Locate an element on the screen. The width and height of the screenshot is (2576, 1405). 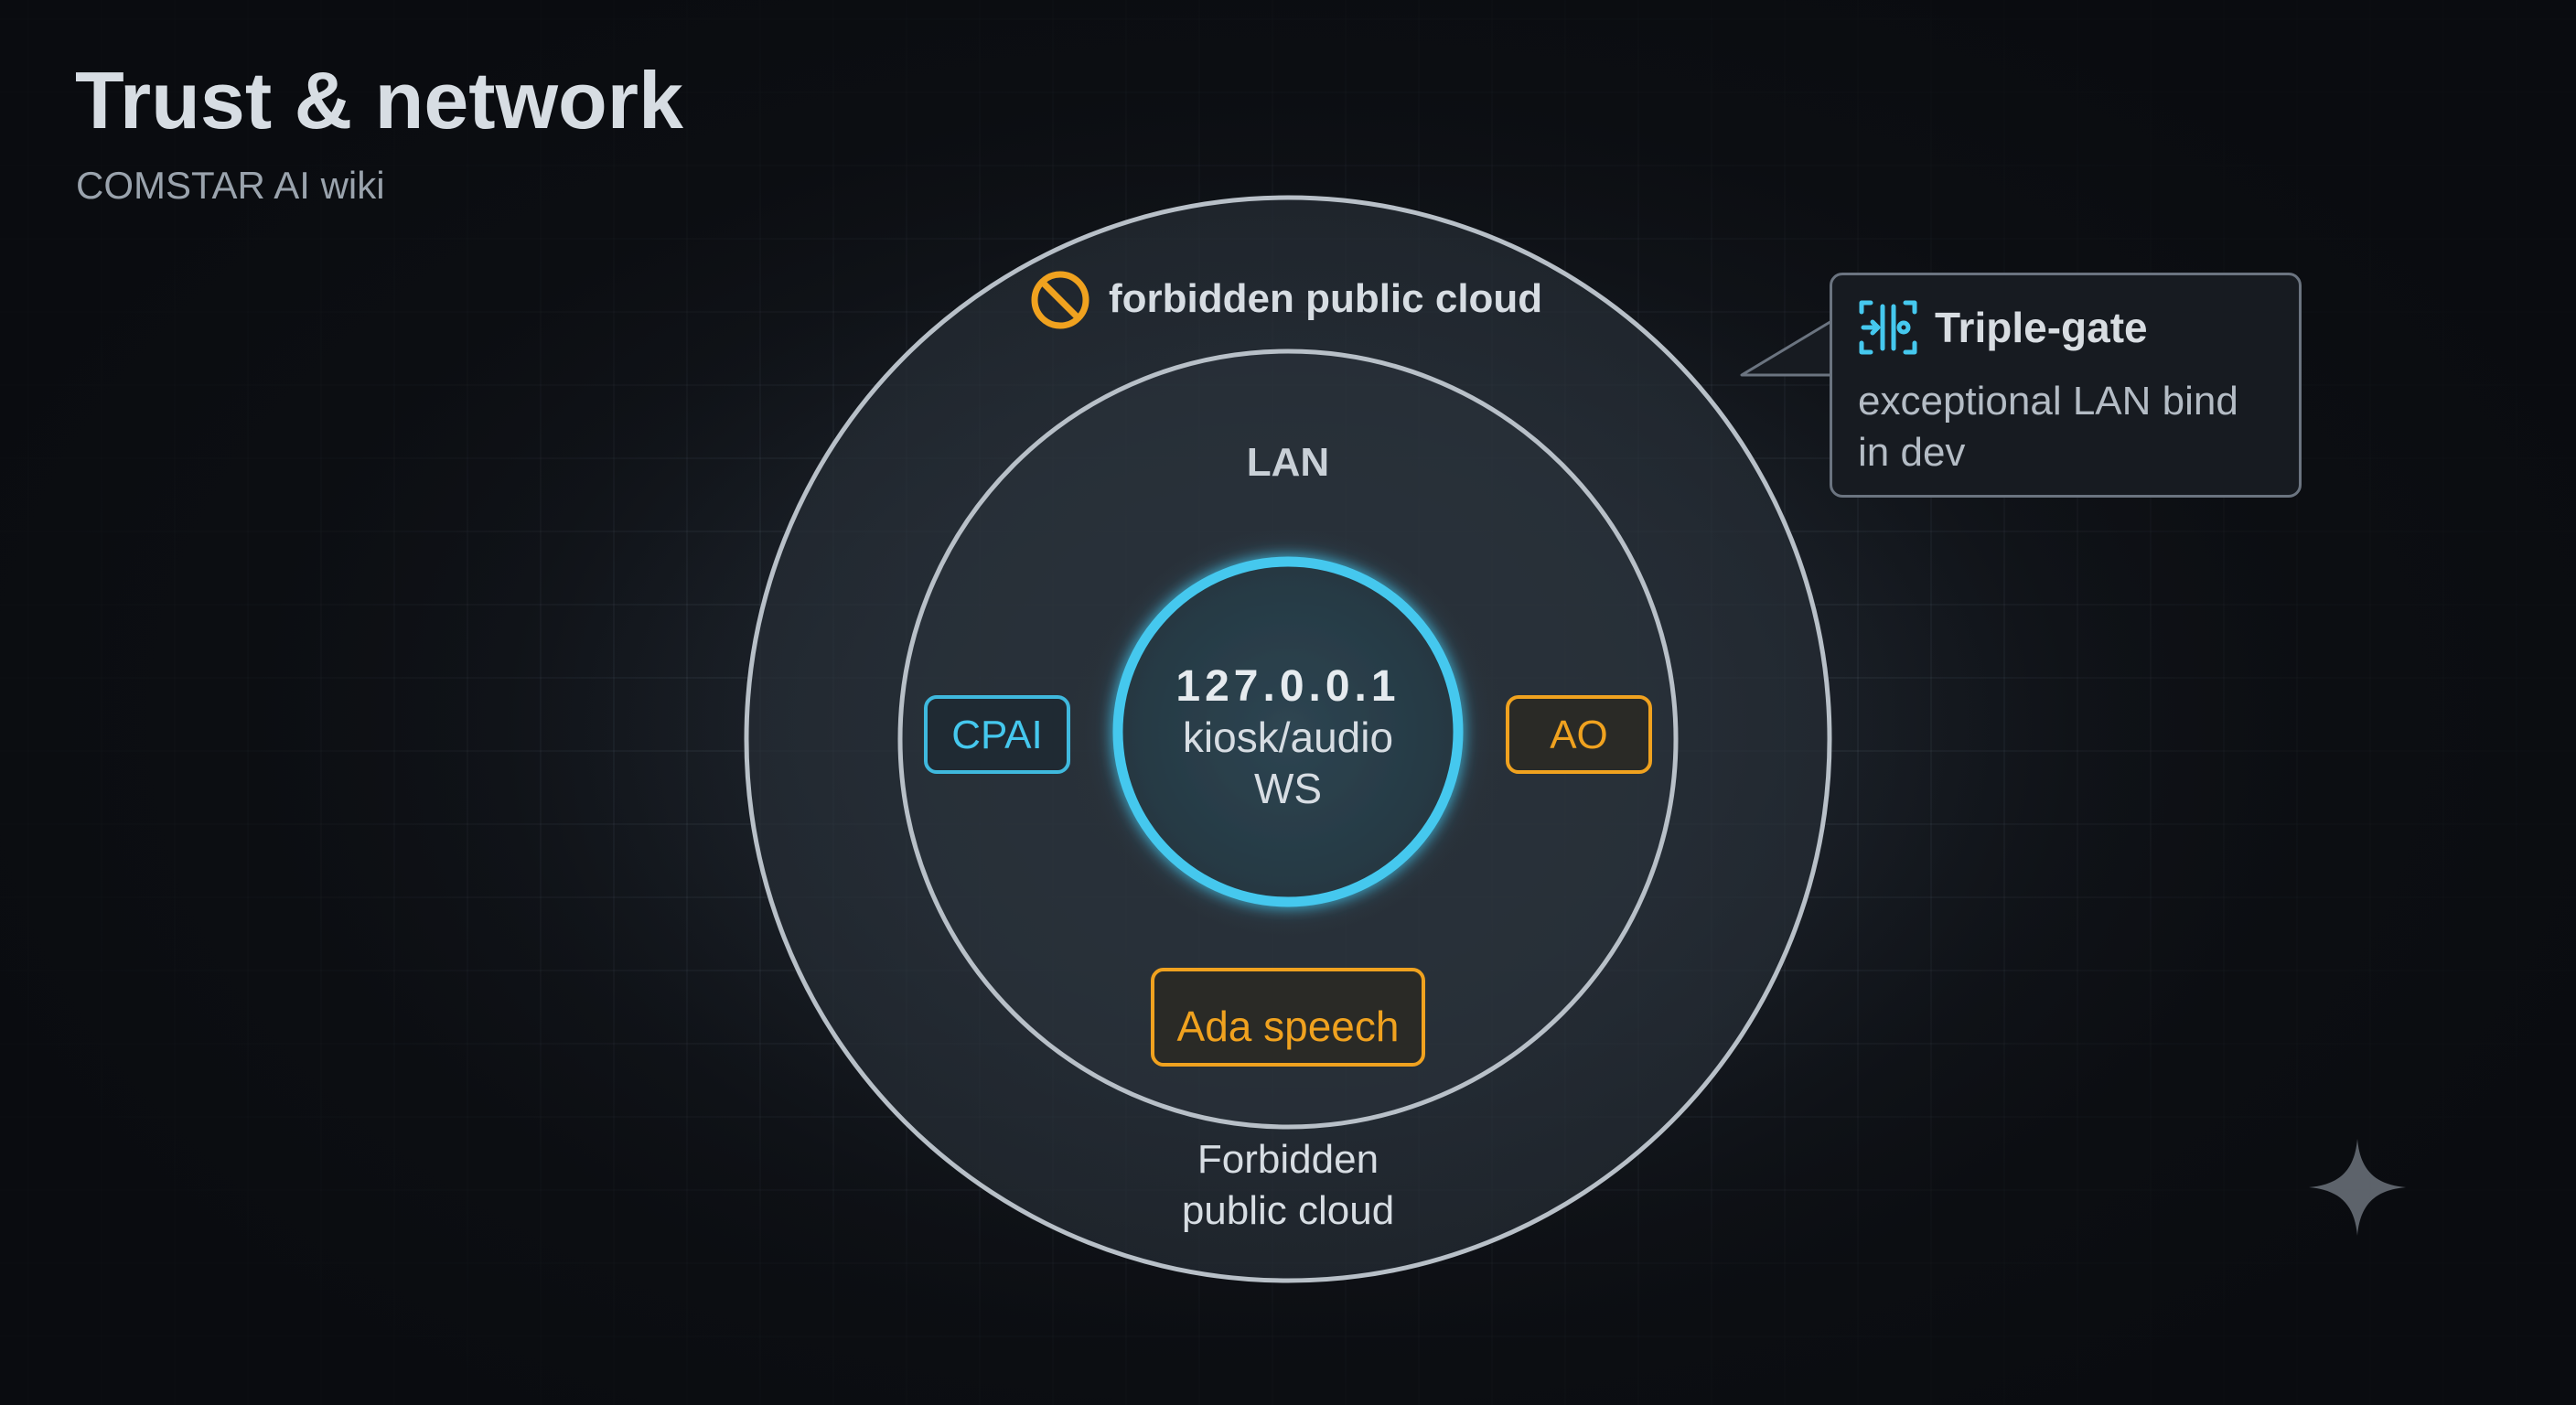
node-cpai-label: CPAI is located at coordinates (996, 735).